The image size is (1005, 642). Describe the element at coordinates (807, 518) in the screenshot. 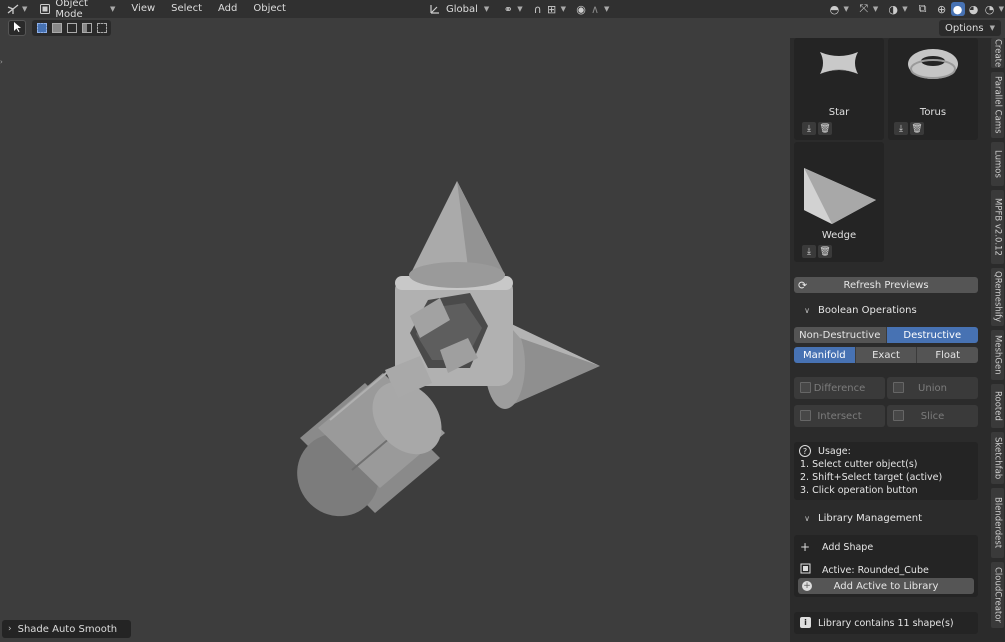

I see `chevron-down-icon: ∨` at that location.